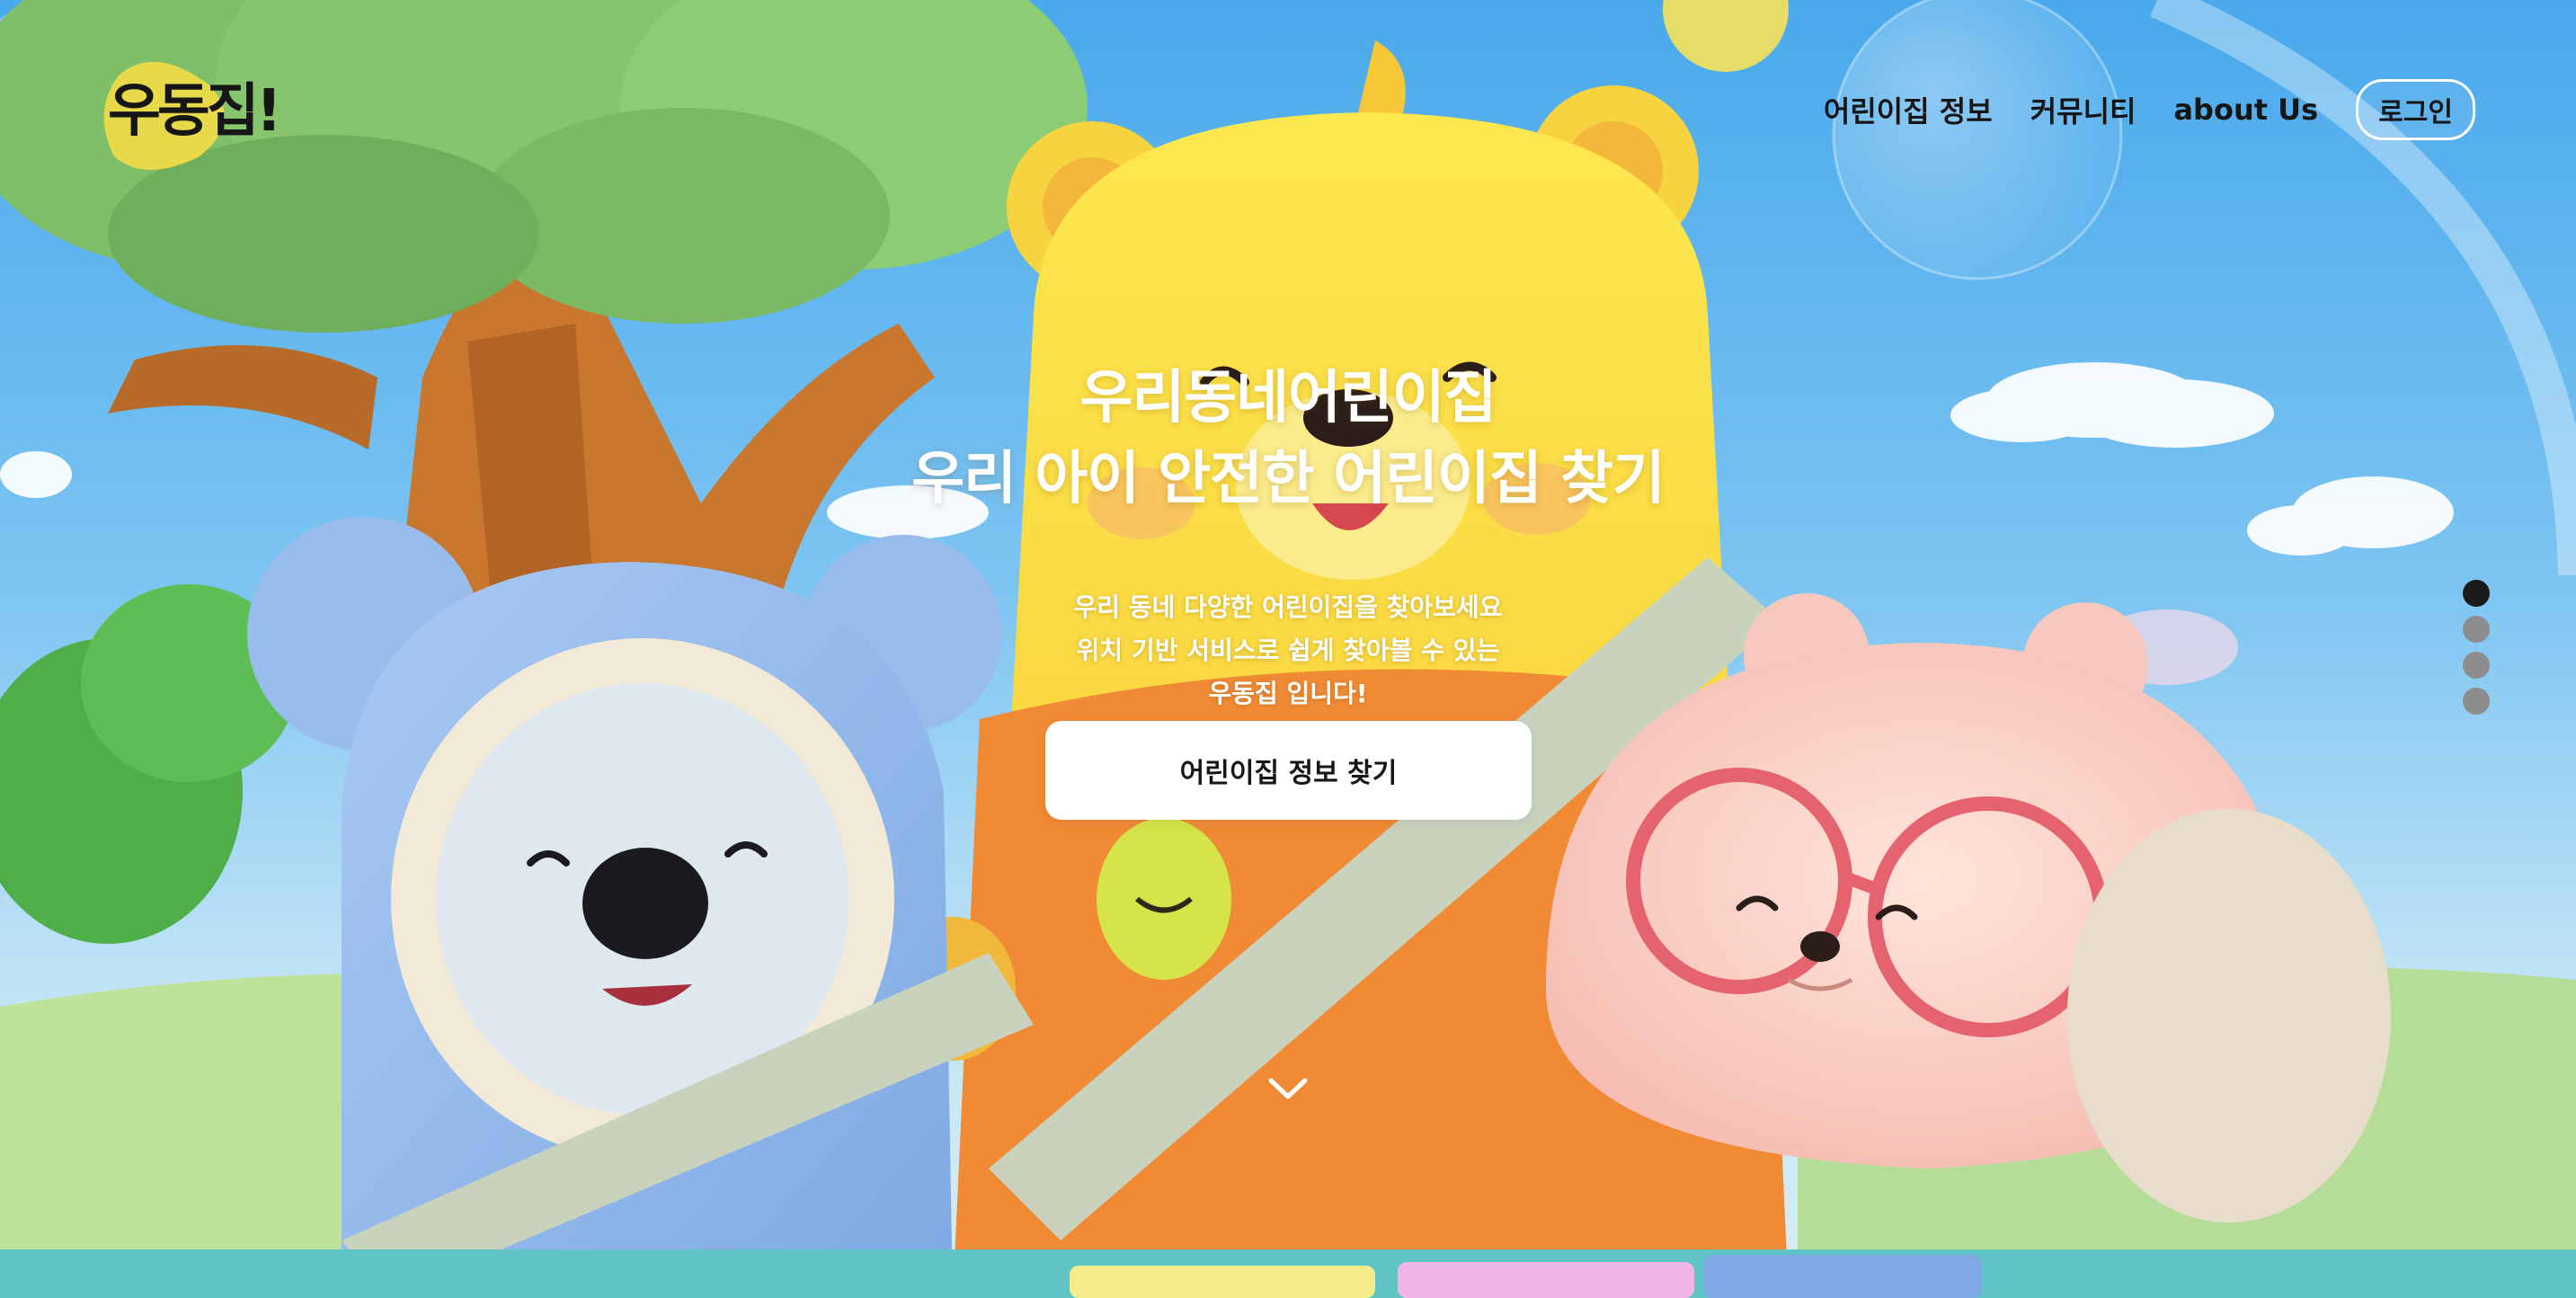 This screenshot has height=1298, width=2576. Describe the element at coordinates (1288, 693) in the screenshot. I see `hero-description-line-3: 우동집 입니다!` at that location.